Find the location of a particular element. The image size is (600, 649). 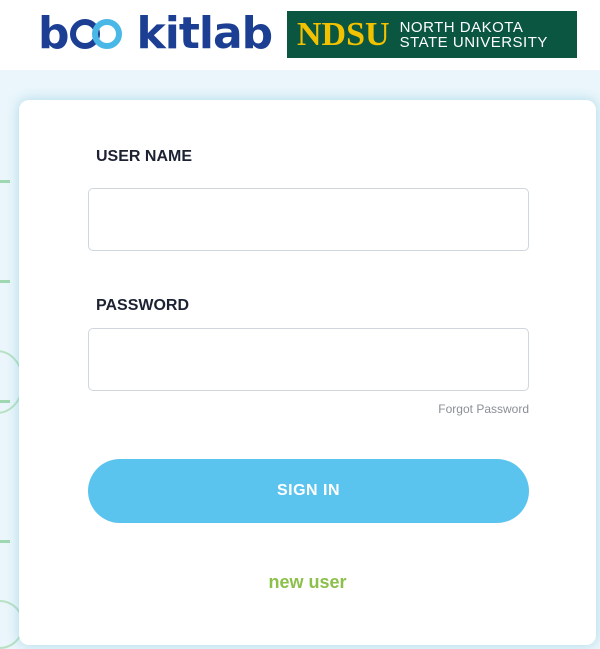

logo-suffix: kitlab is located at coordinates (205, 33).